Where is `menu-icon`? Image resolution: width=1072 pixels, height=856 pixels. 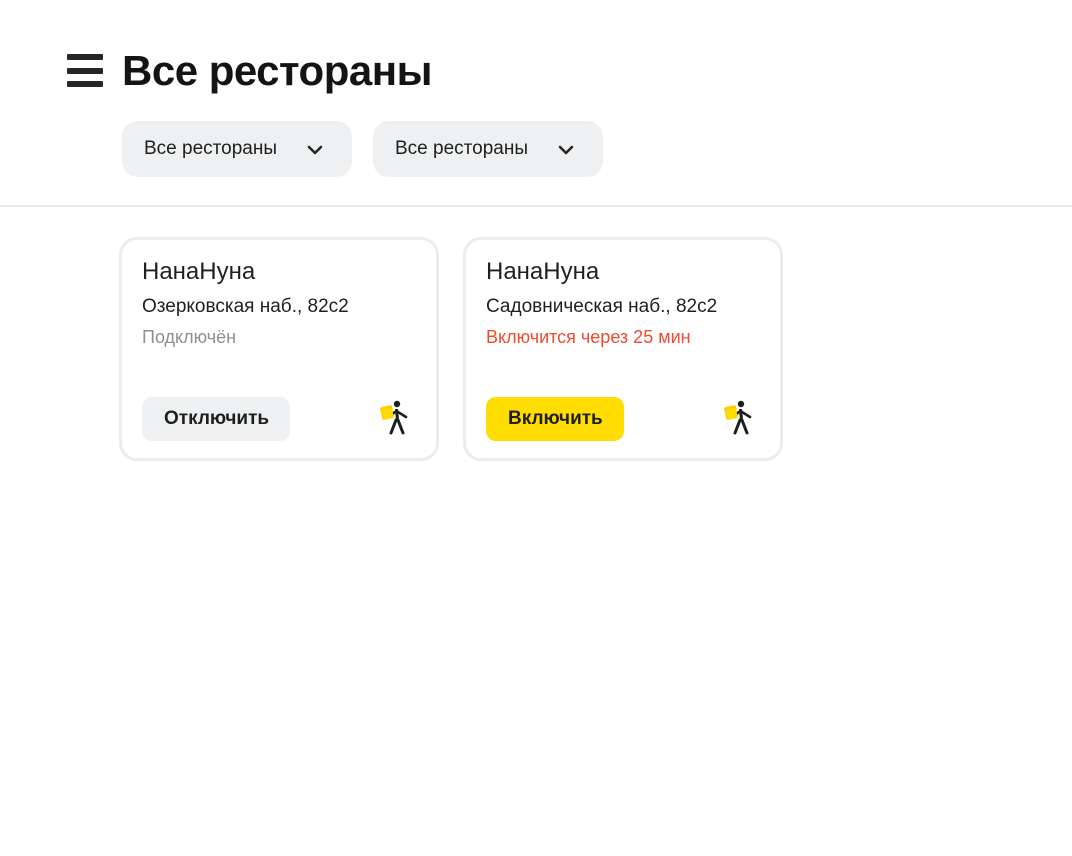
menu-icon is located at coordinates (85, 70).